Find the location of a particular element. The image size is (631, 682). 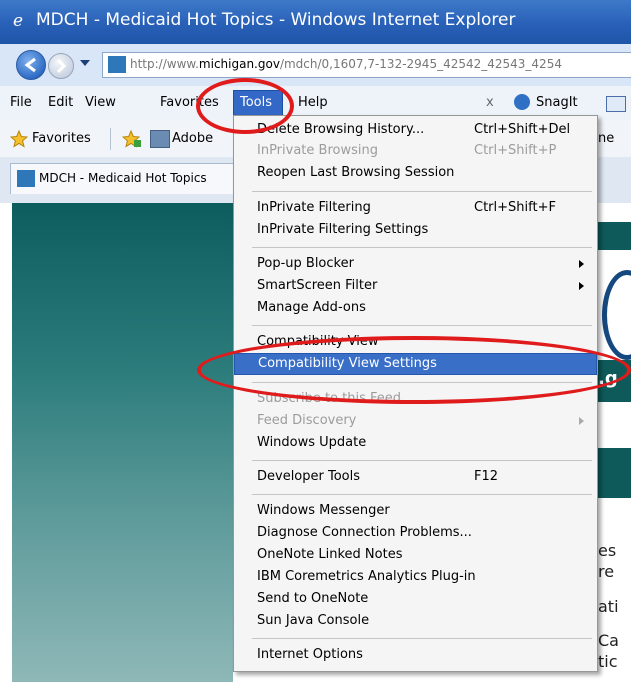

menu-help: Help is located at coordinates (313, 102).